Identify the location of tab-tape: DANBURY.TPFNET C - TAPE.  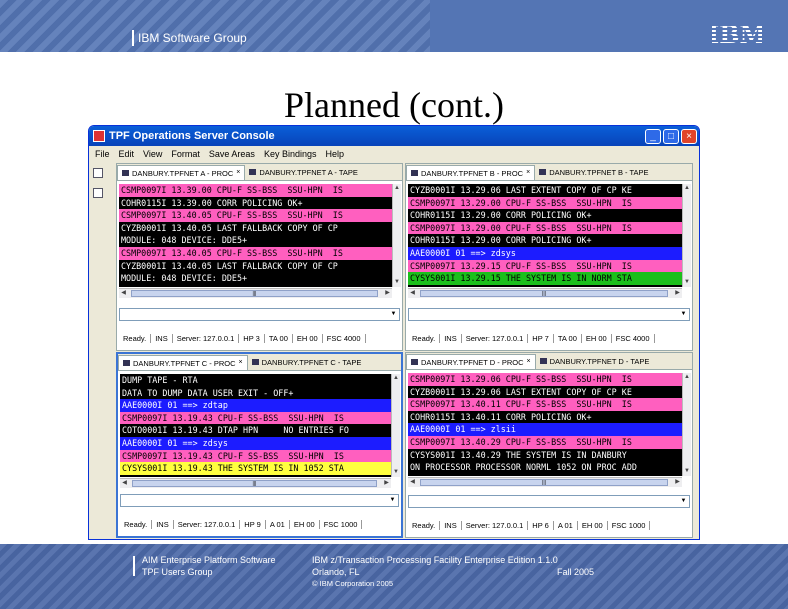
(307, 362).